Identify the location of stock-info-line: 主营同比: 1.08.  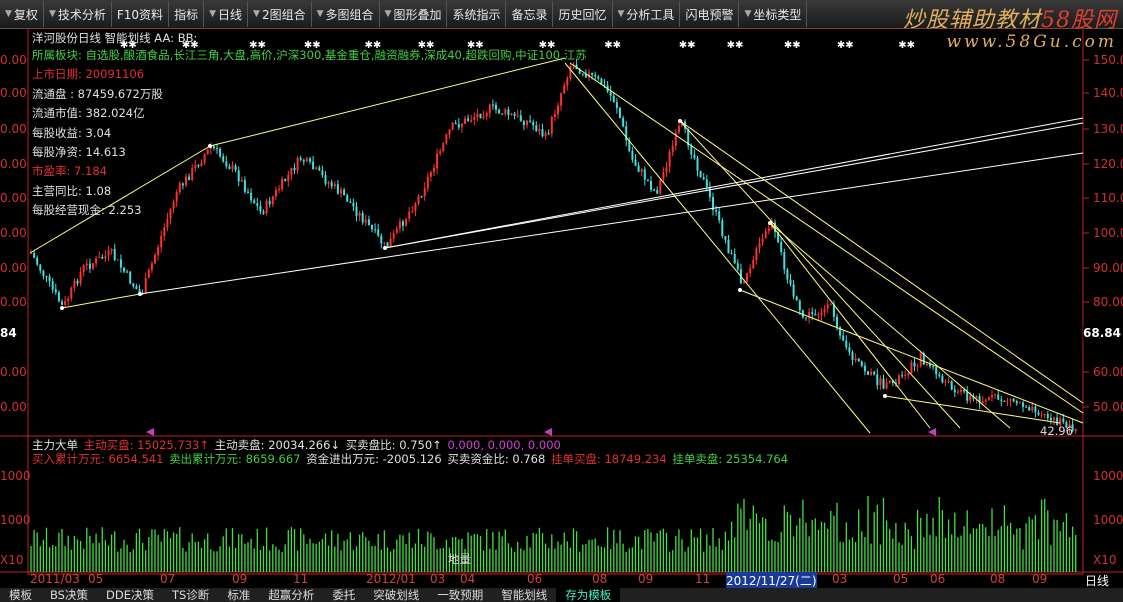
(72, 190).